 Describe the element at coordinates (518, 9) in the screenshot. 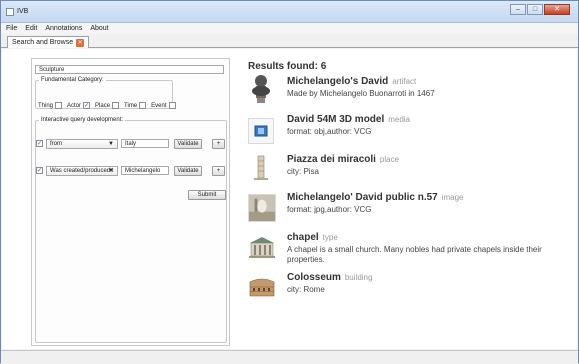

I see `minimize-button: ‒` at that location.